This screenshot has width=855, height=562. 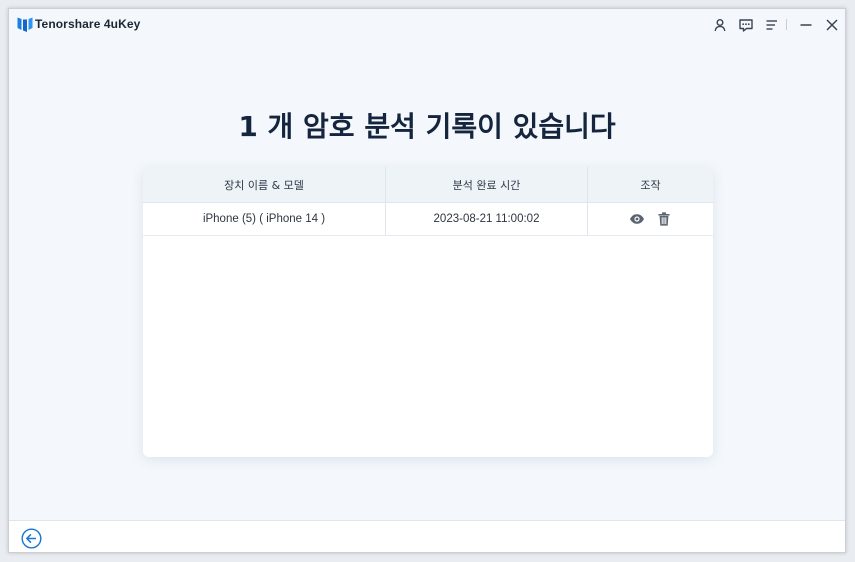 What do you see at coordinates (427, 25) in the screenshot?
I see `title-bar: Tenorshare 4uKey` at bounding box center [427, 25].